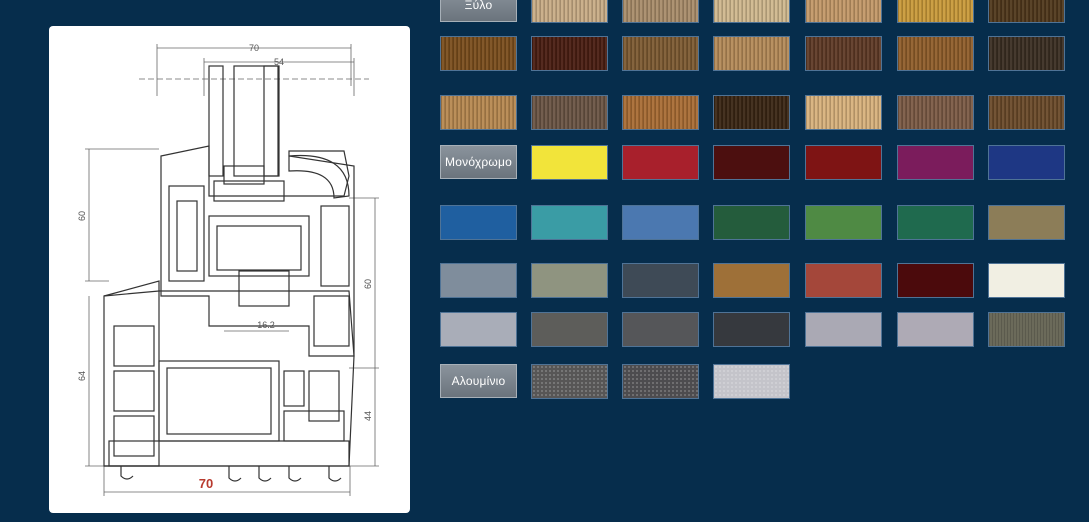 The image size is (1089, 522). I want to click on dim-bottom: 70, so click(206, 483).